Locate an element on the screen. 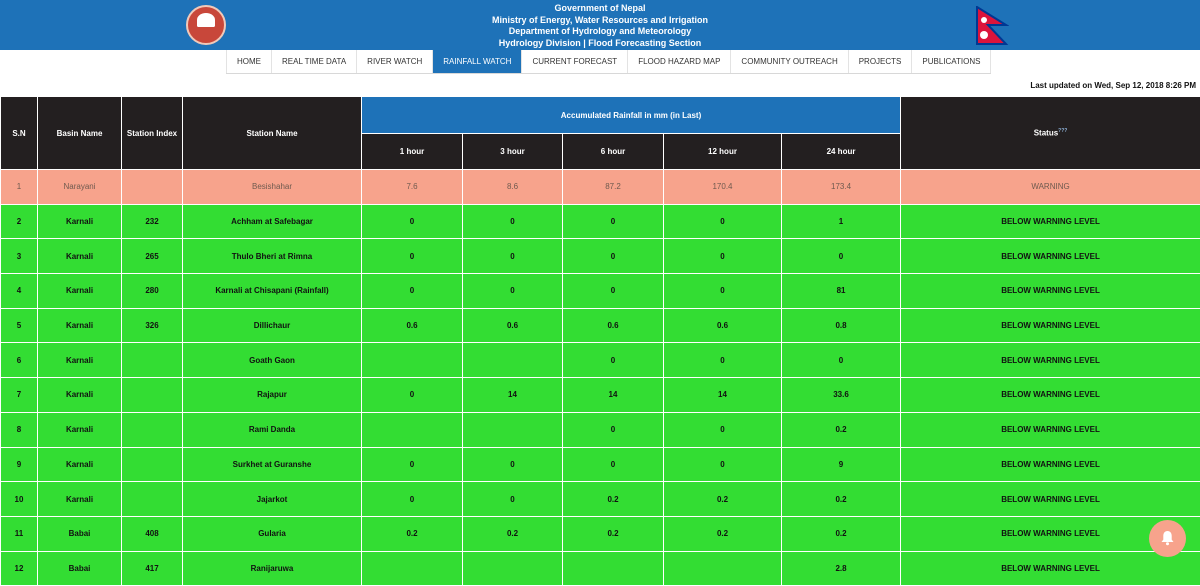 Image resolution: width=1200 pixels, height=586 pixels. nav-community-outreach: COMMUNITY OUTREACH is located at coordinates (788, 61).